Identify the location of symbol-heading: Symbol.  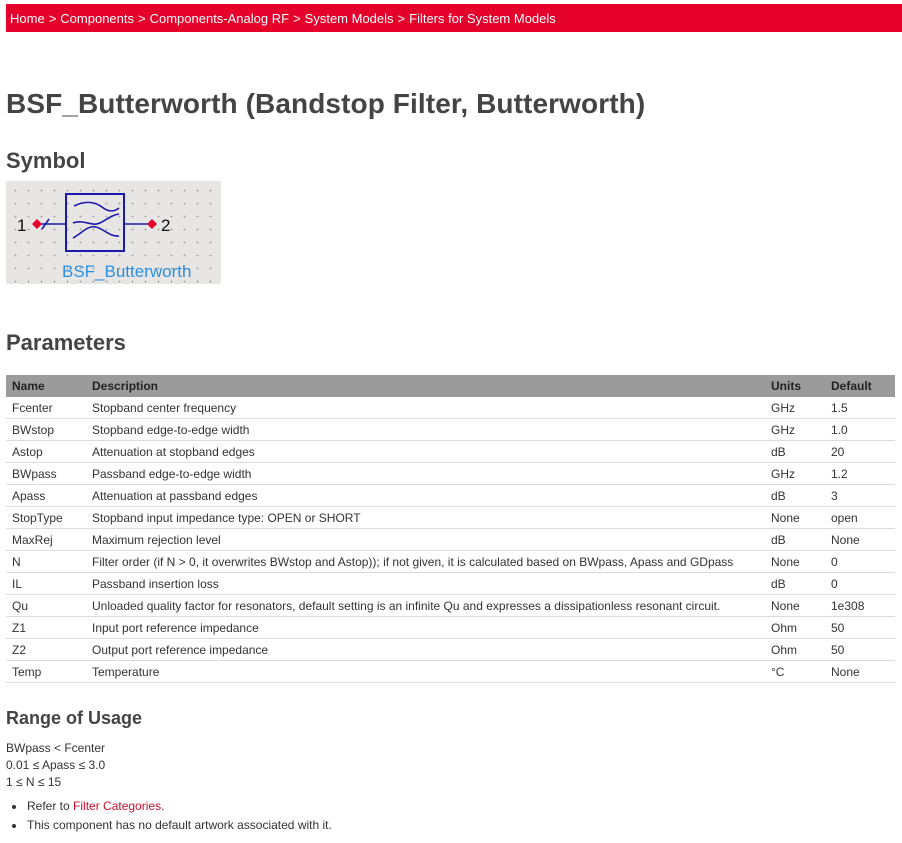
(46, 160).